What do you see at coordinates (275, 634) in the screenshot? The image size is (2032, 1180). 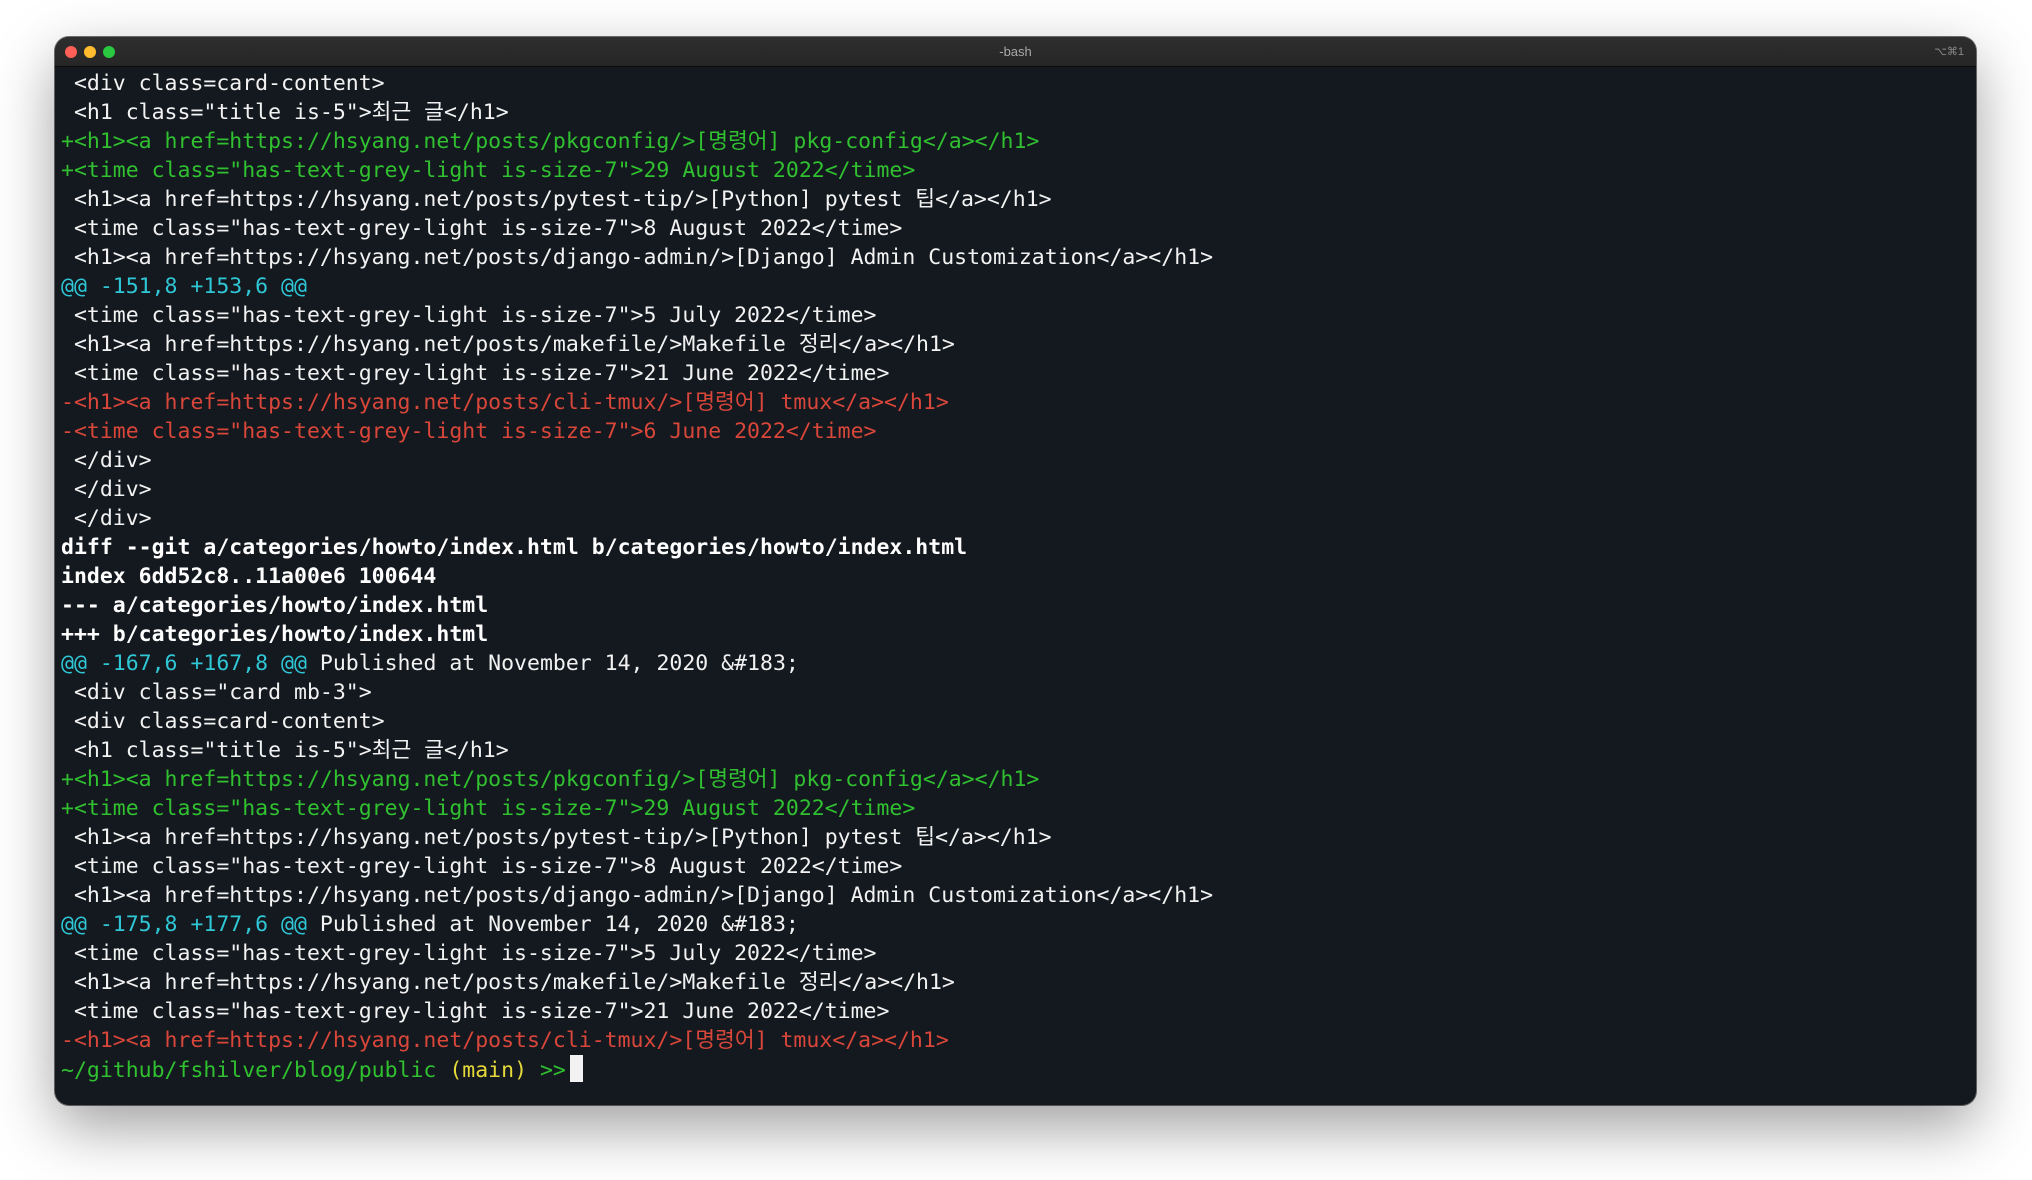 I see `diff-new-file-line: +++ b/categories/howto/index.html` at bounding box center [275, 634].